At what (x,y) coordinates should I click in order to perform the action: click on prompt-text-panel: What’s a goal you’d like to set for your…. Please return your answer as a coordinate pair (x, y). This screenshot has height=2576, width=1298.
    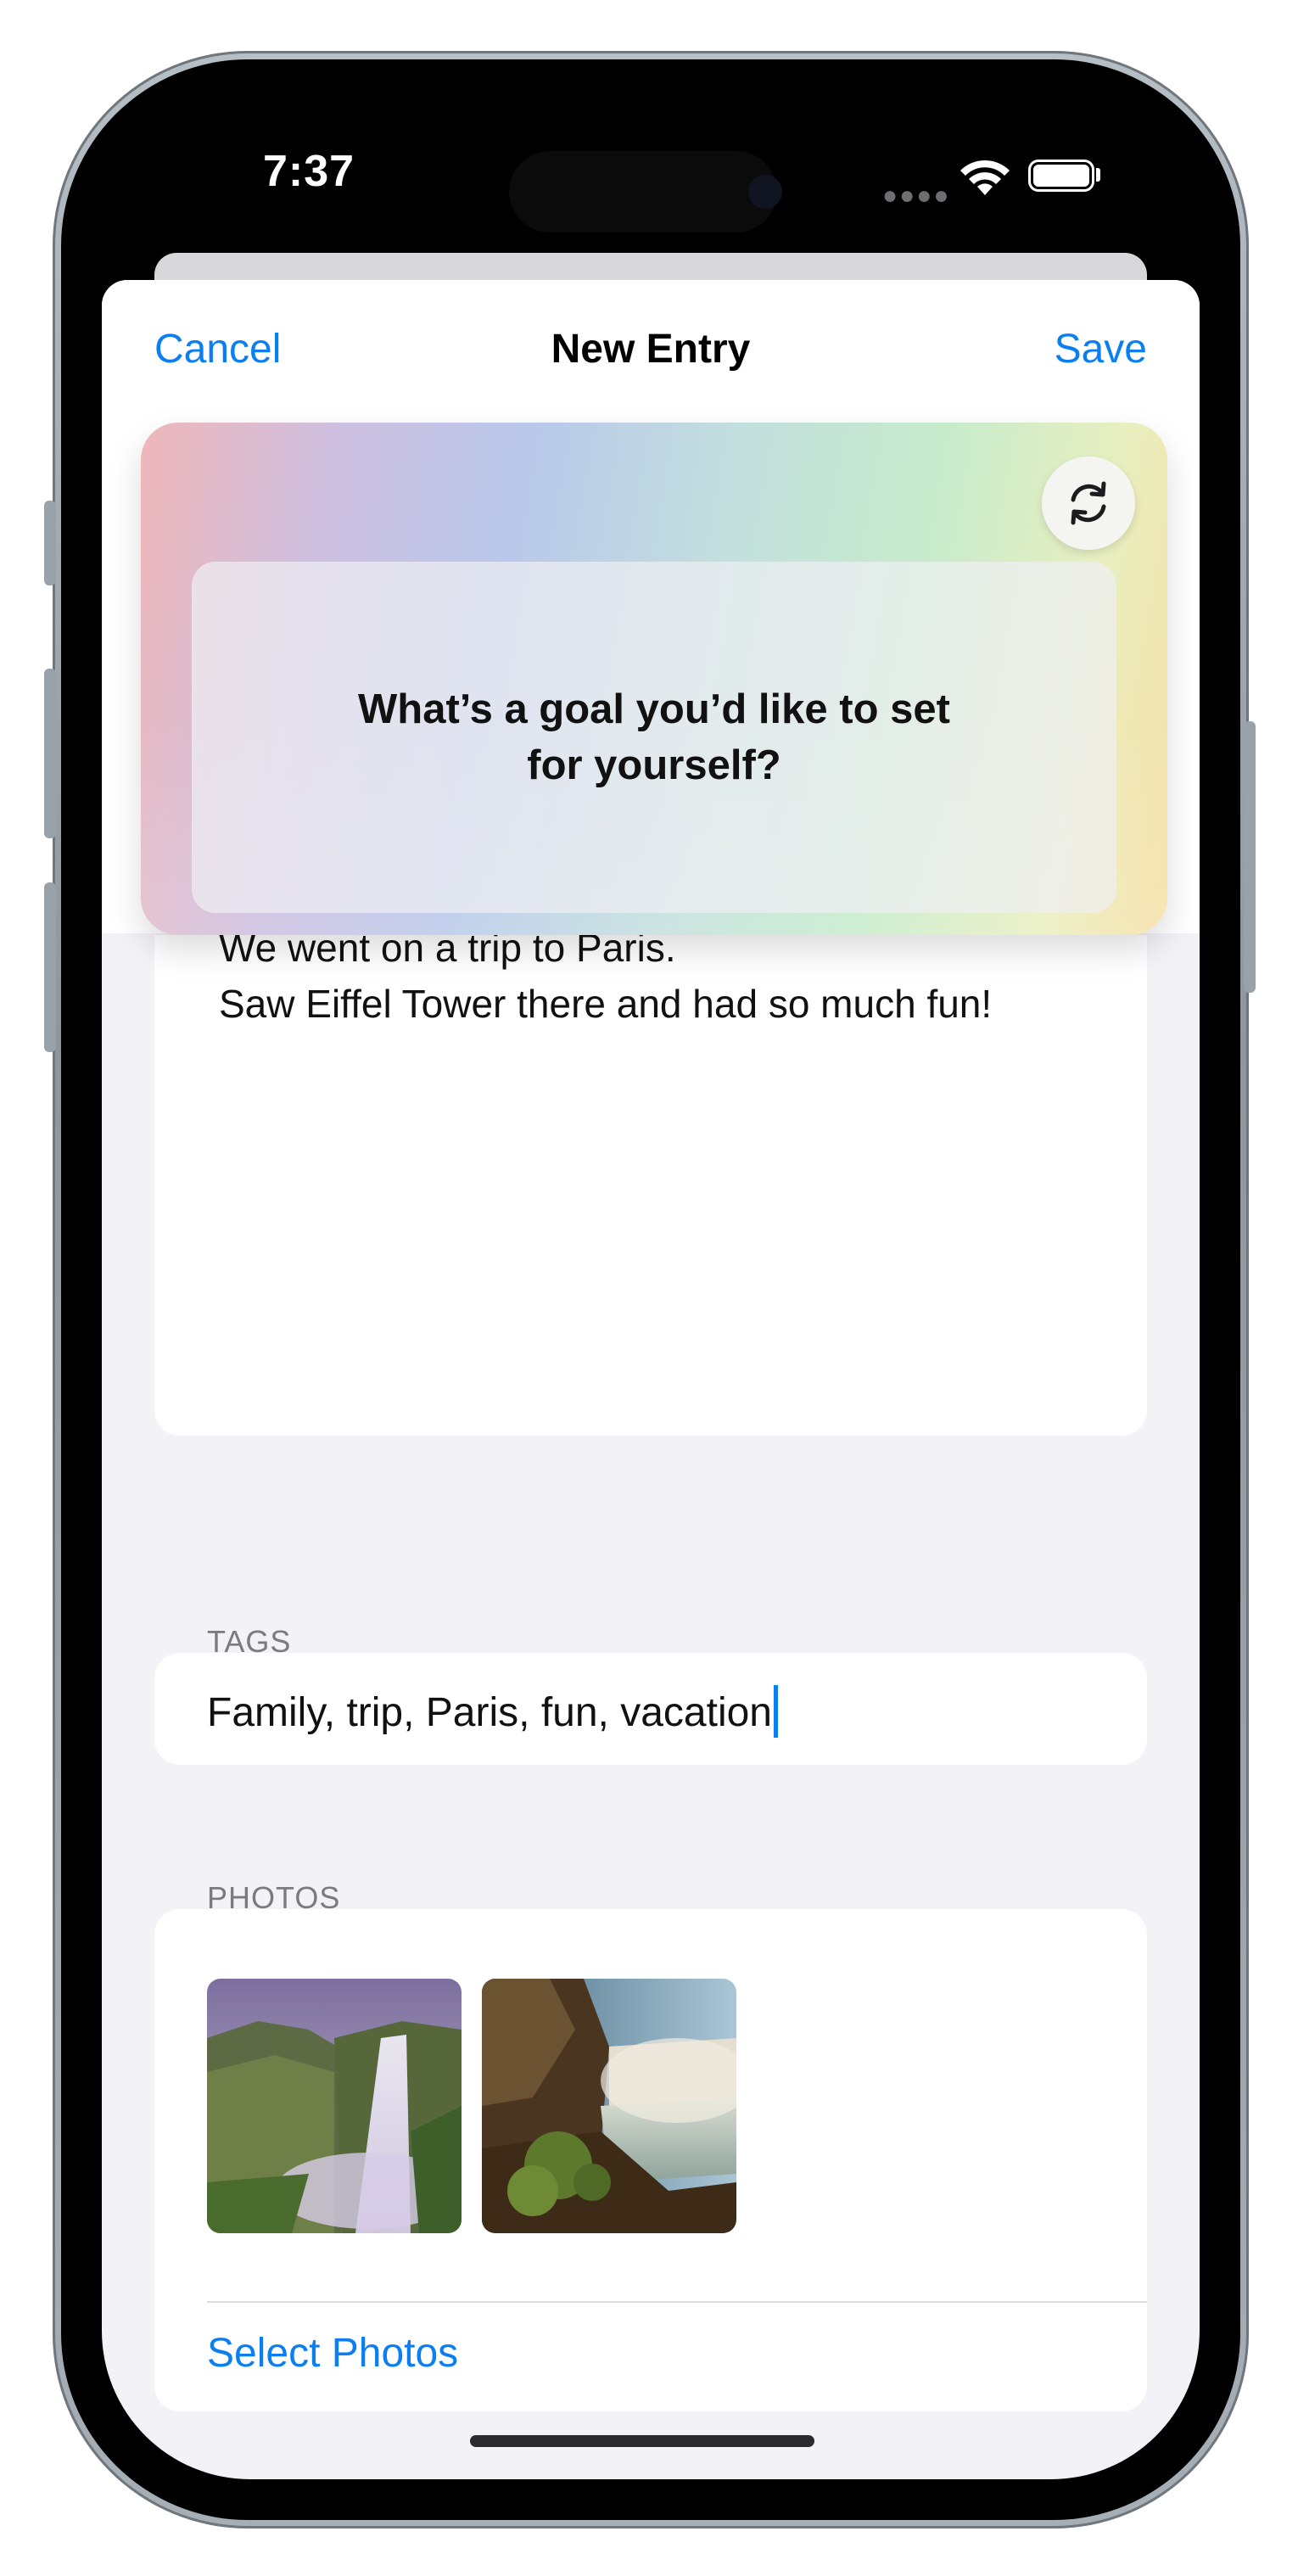
    Looking at the image, I should click on (654, 737).